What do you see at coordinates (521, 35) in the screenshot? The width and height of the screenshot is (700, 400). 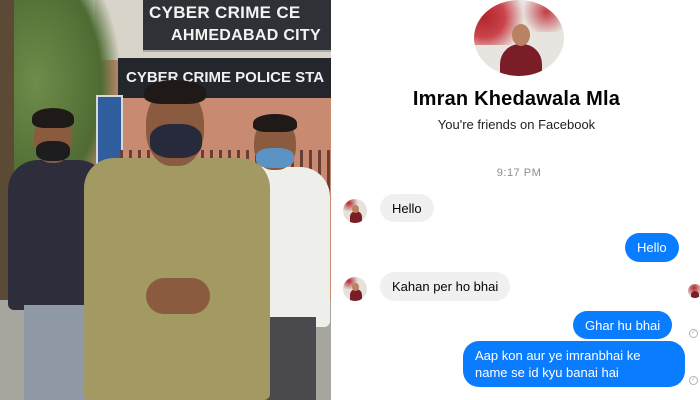 I see `avatar-face` at bounding box center [521, 35].